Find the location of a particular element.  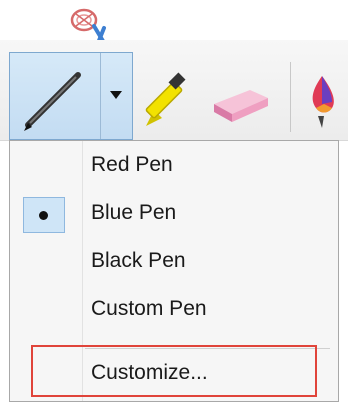

menu-item-blue-pen: Blue Pen is located at coordinates (174, 215).